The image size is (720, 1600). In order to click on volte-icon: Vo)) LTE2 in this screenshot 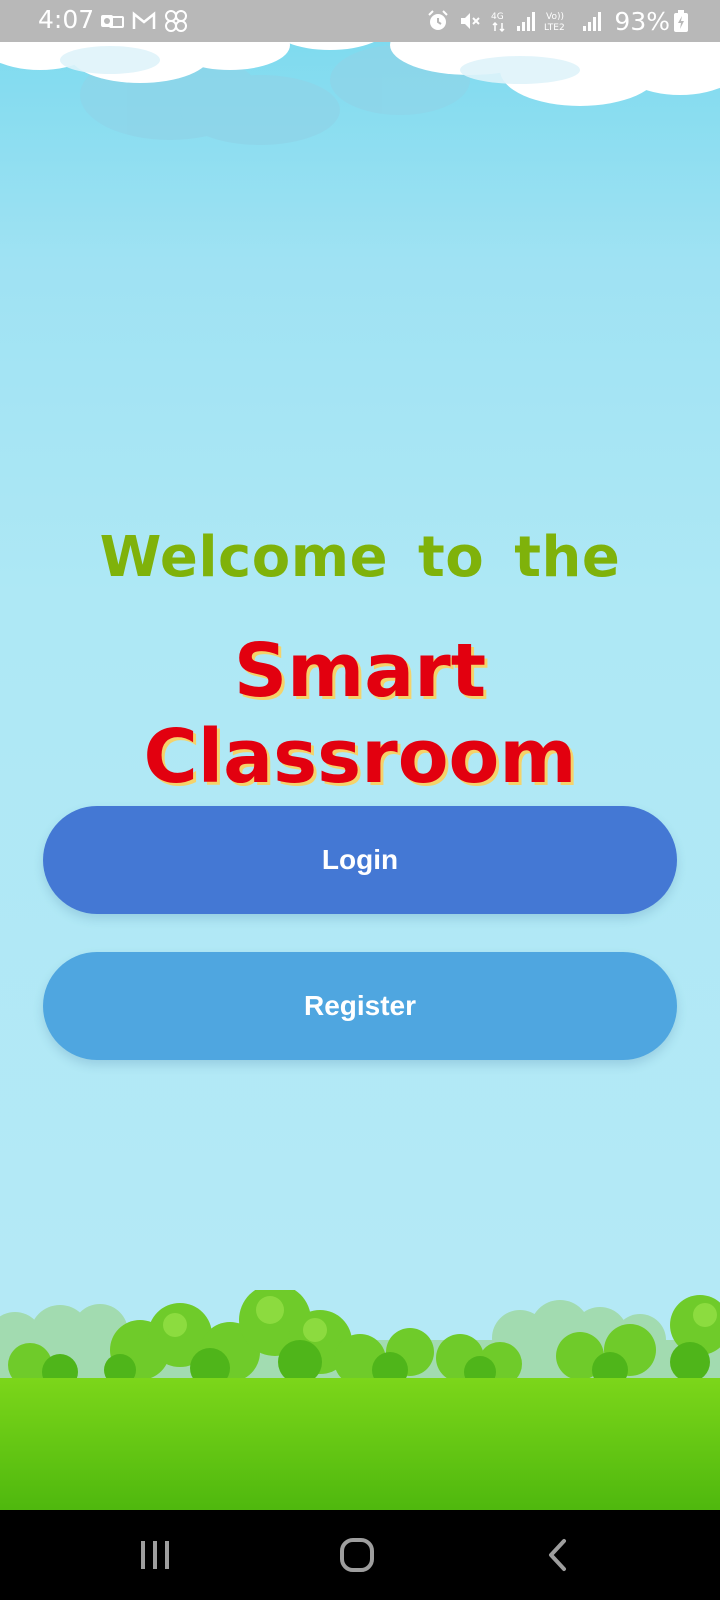, I will do `click(554, 22)`.